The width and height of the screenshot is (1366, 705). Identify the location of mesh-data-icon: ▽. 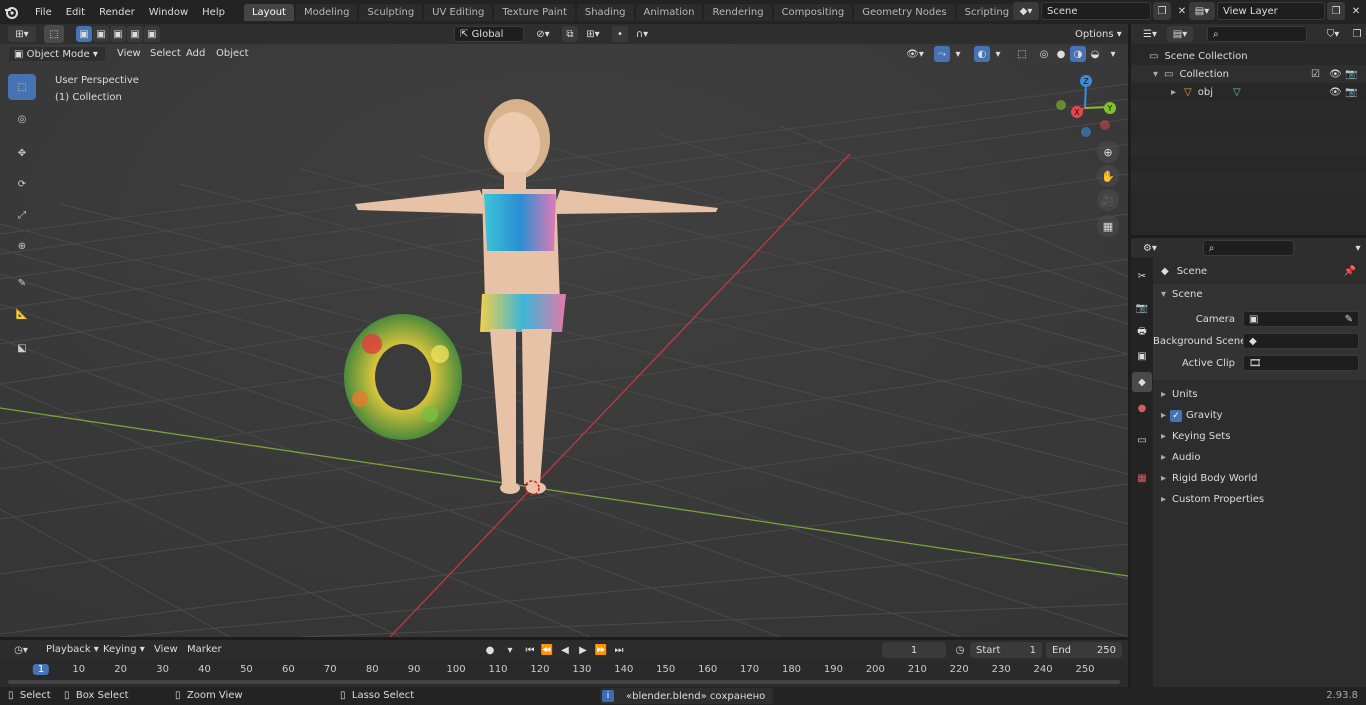
(1237, 92).